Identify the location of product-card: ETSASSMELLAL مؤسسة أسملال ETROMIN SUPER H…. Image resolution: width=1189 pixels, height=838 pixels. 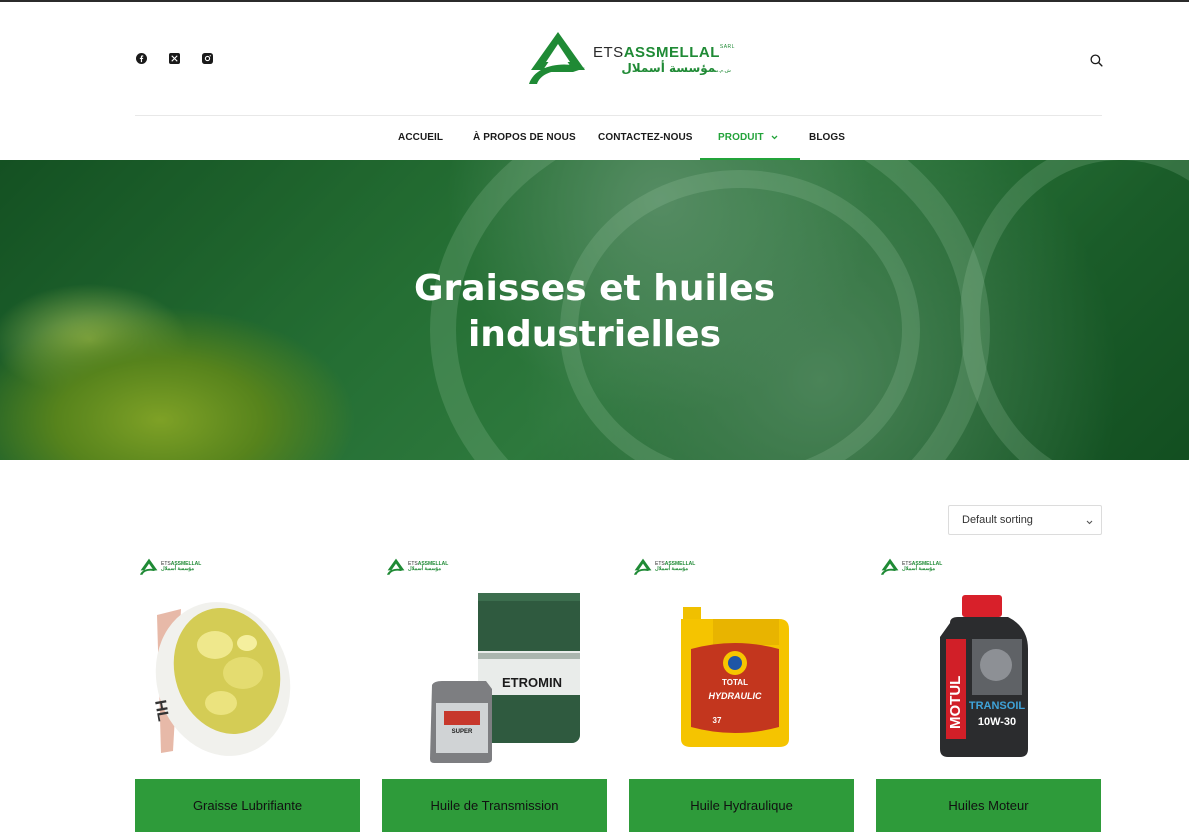
(494, 692).